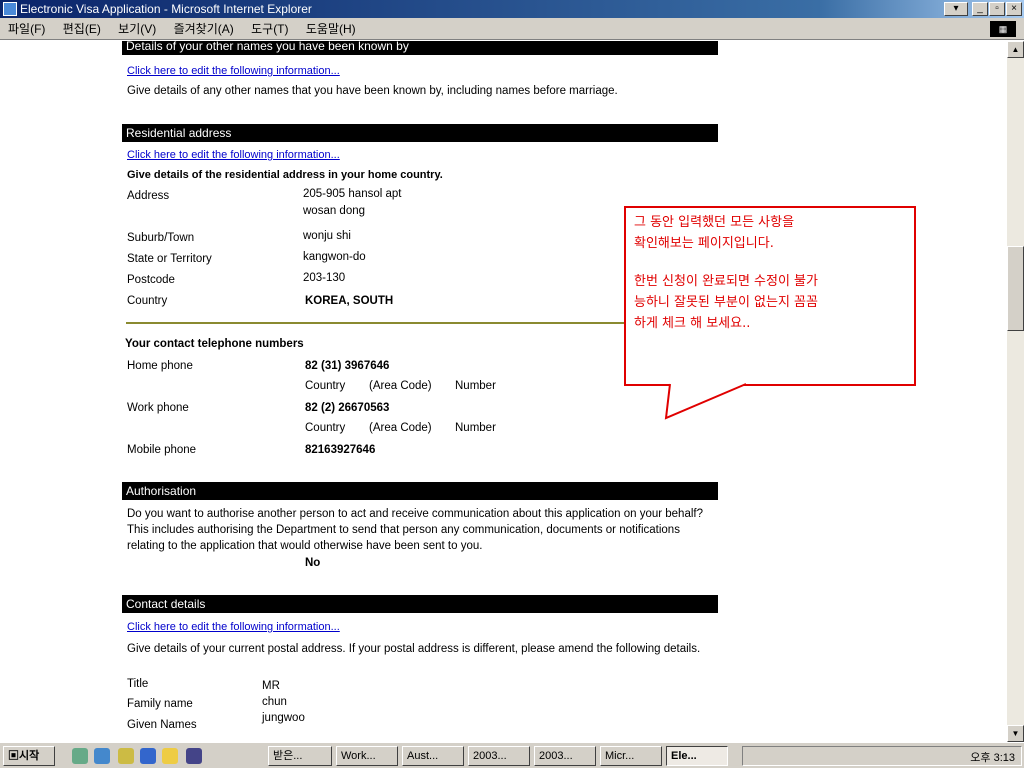  I want to click on system-tray: 오후 3:13, so click(882, 756).